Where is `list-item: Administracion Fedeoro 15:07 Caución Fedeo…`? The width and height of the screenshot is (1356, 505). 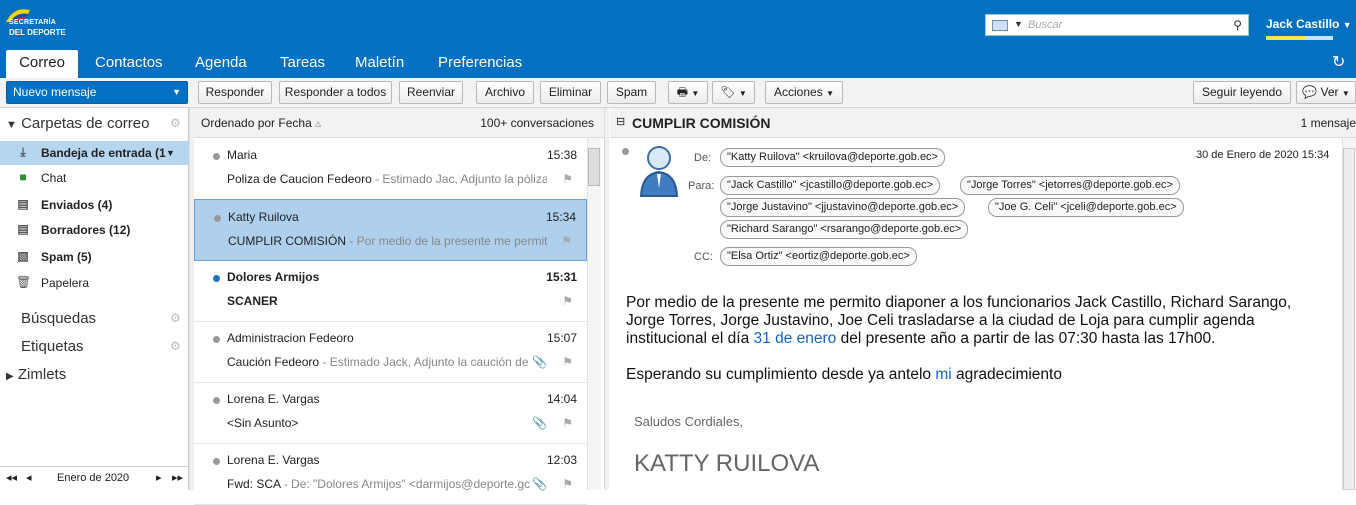
list-item: Administracion Fedeoro 15:07 Caución Fedeo… is located at coordinates (390, 352).